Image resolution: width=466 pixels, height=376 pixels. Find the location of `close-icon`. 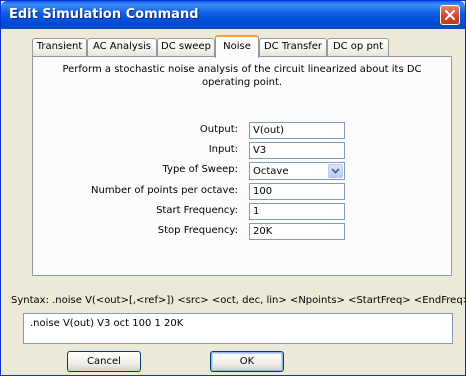

close-icon is located at coordinates (450, 15).